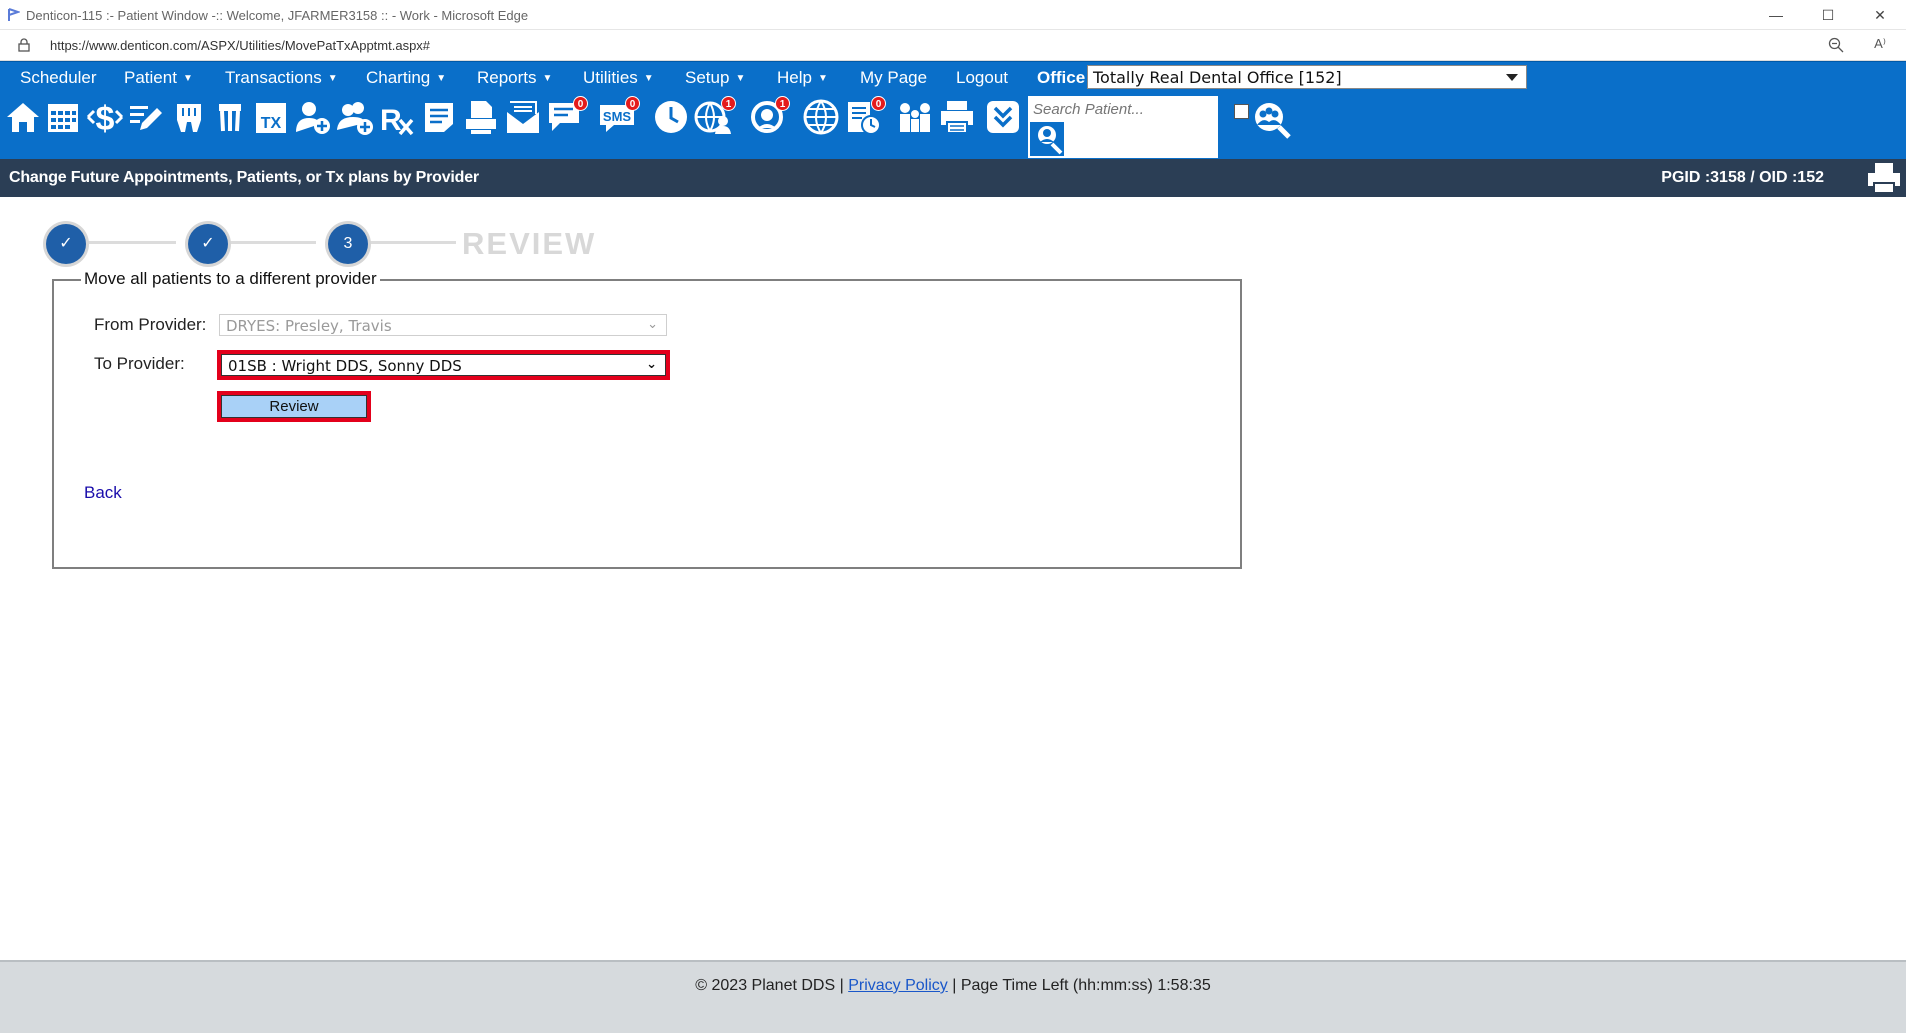  Describe the element at coordinates (1123, 127) in the screenshot. I see `patient-search-box` at that location.